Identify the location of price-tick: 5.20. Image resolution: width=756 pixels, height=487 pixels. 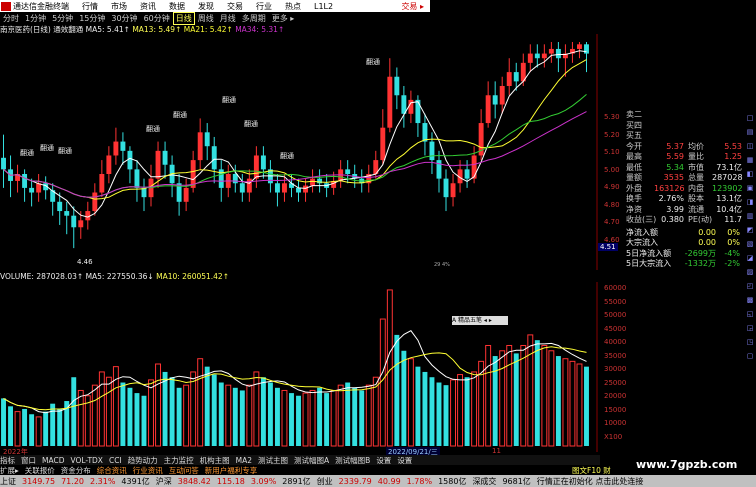
(612, 135).